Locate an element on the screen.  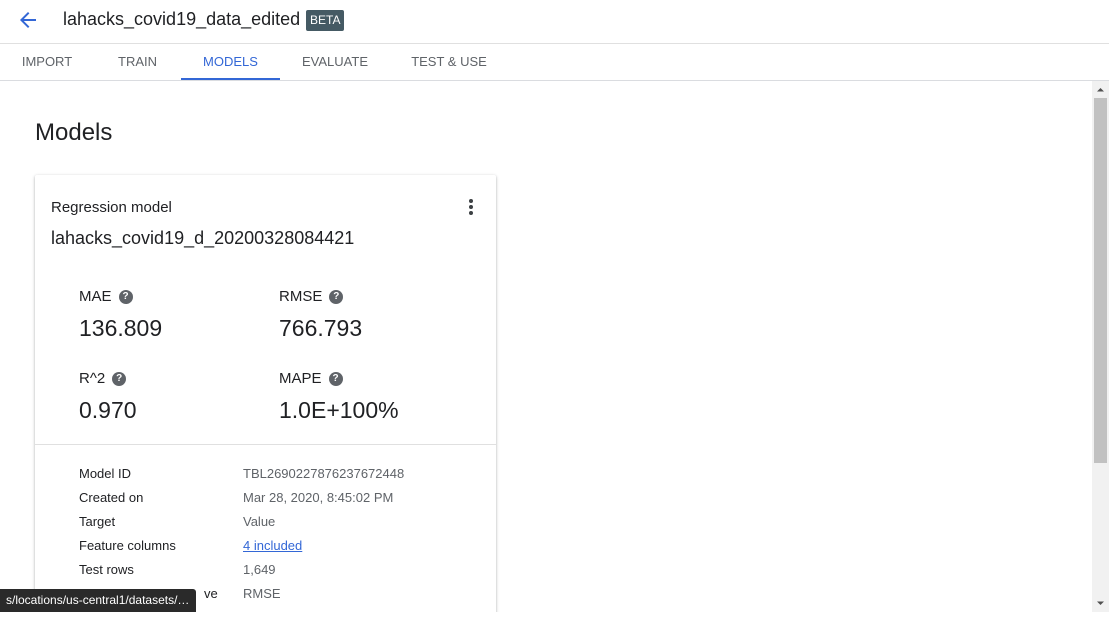
metric-value: 766.793 is located at coordinates (321, 328).